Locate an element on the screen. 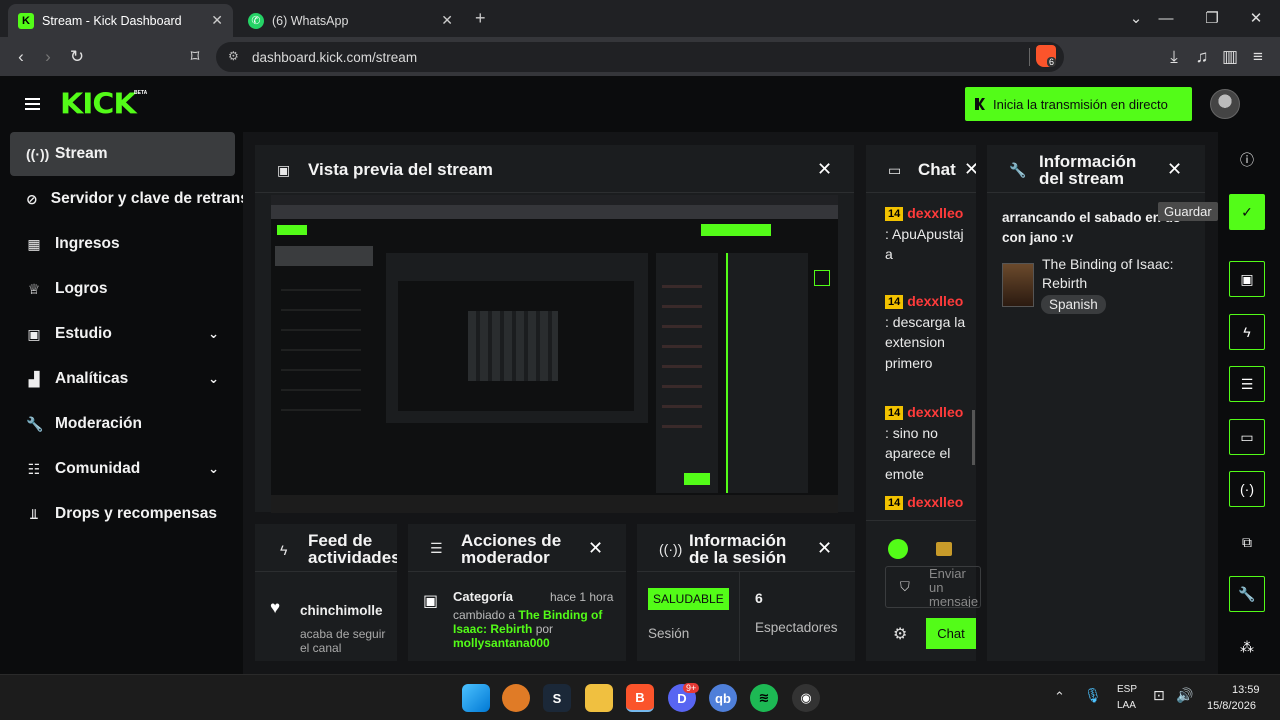 The width and height of the screenshot is (1280, 720). bookmark-icon: ⌑ is located at coordinates (195, 57).